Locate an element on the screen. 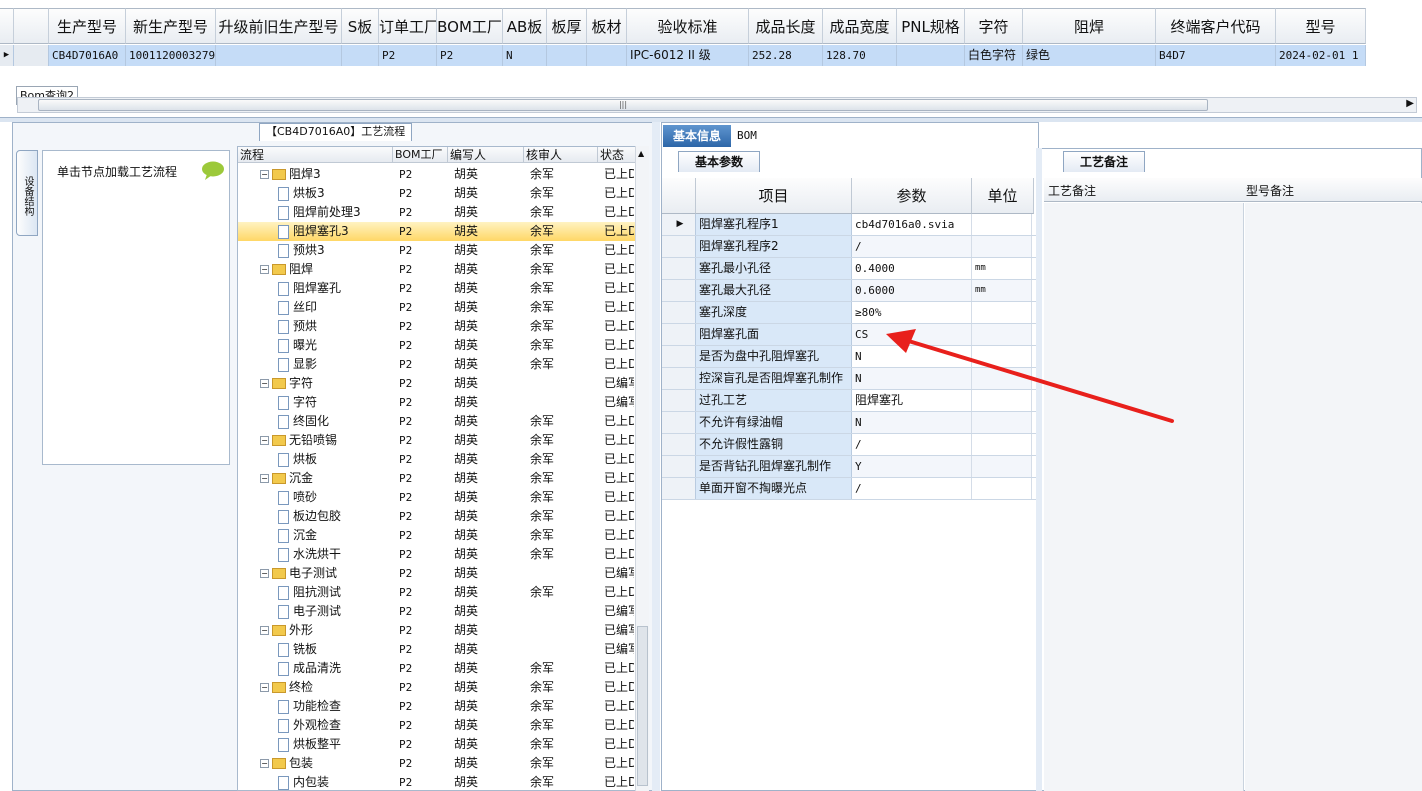  params-header-unit: 单位 is located at coordinates (1003, 196).